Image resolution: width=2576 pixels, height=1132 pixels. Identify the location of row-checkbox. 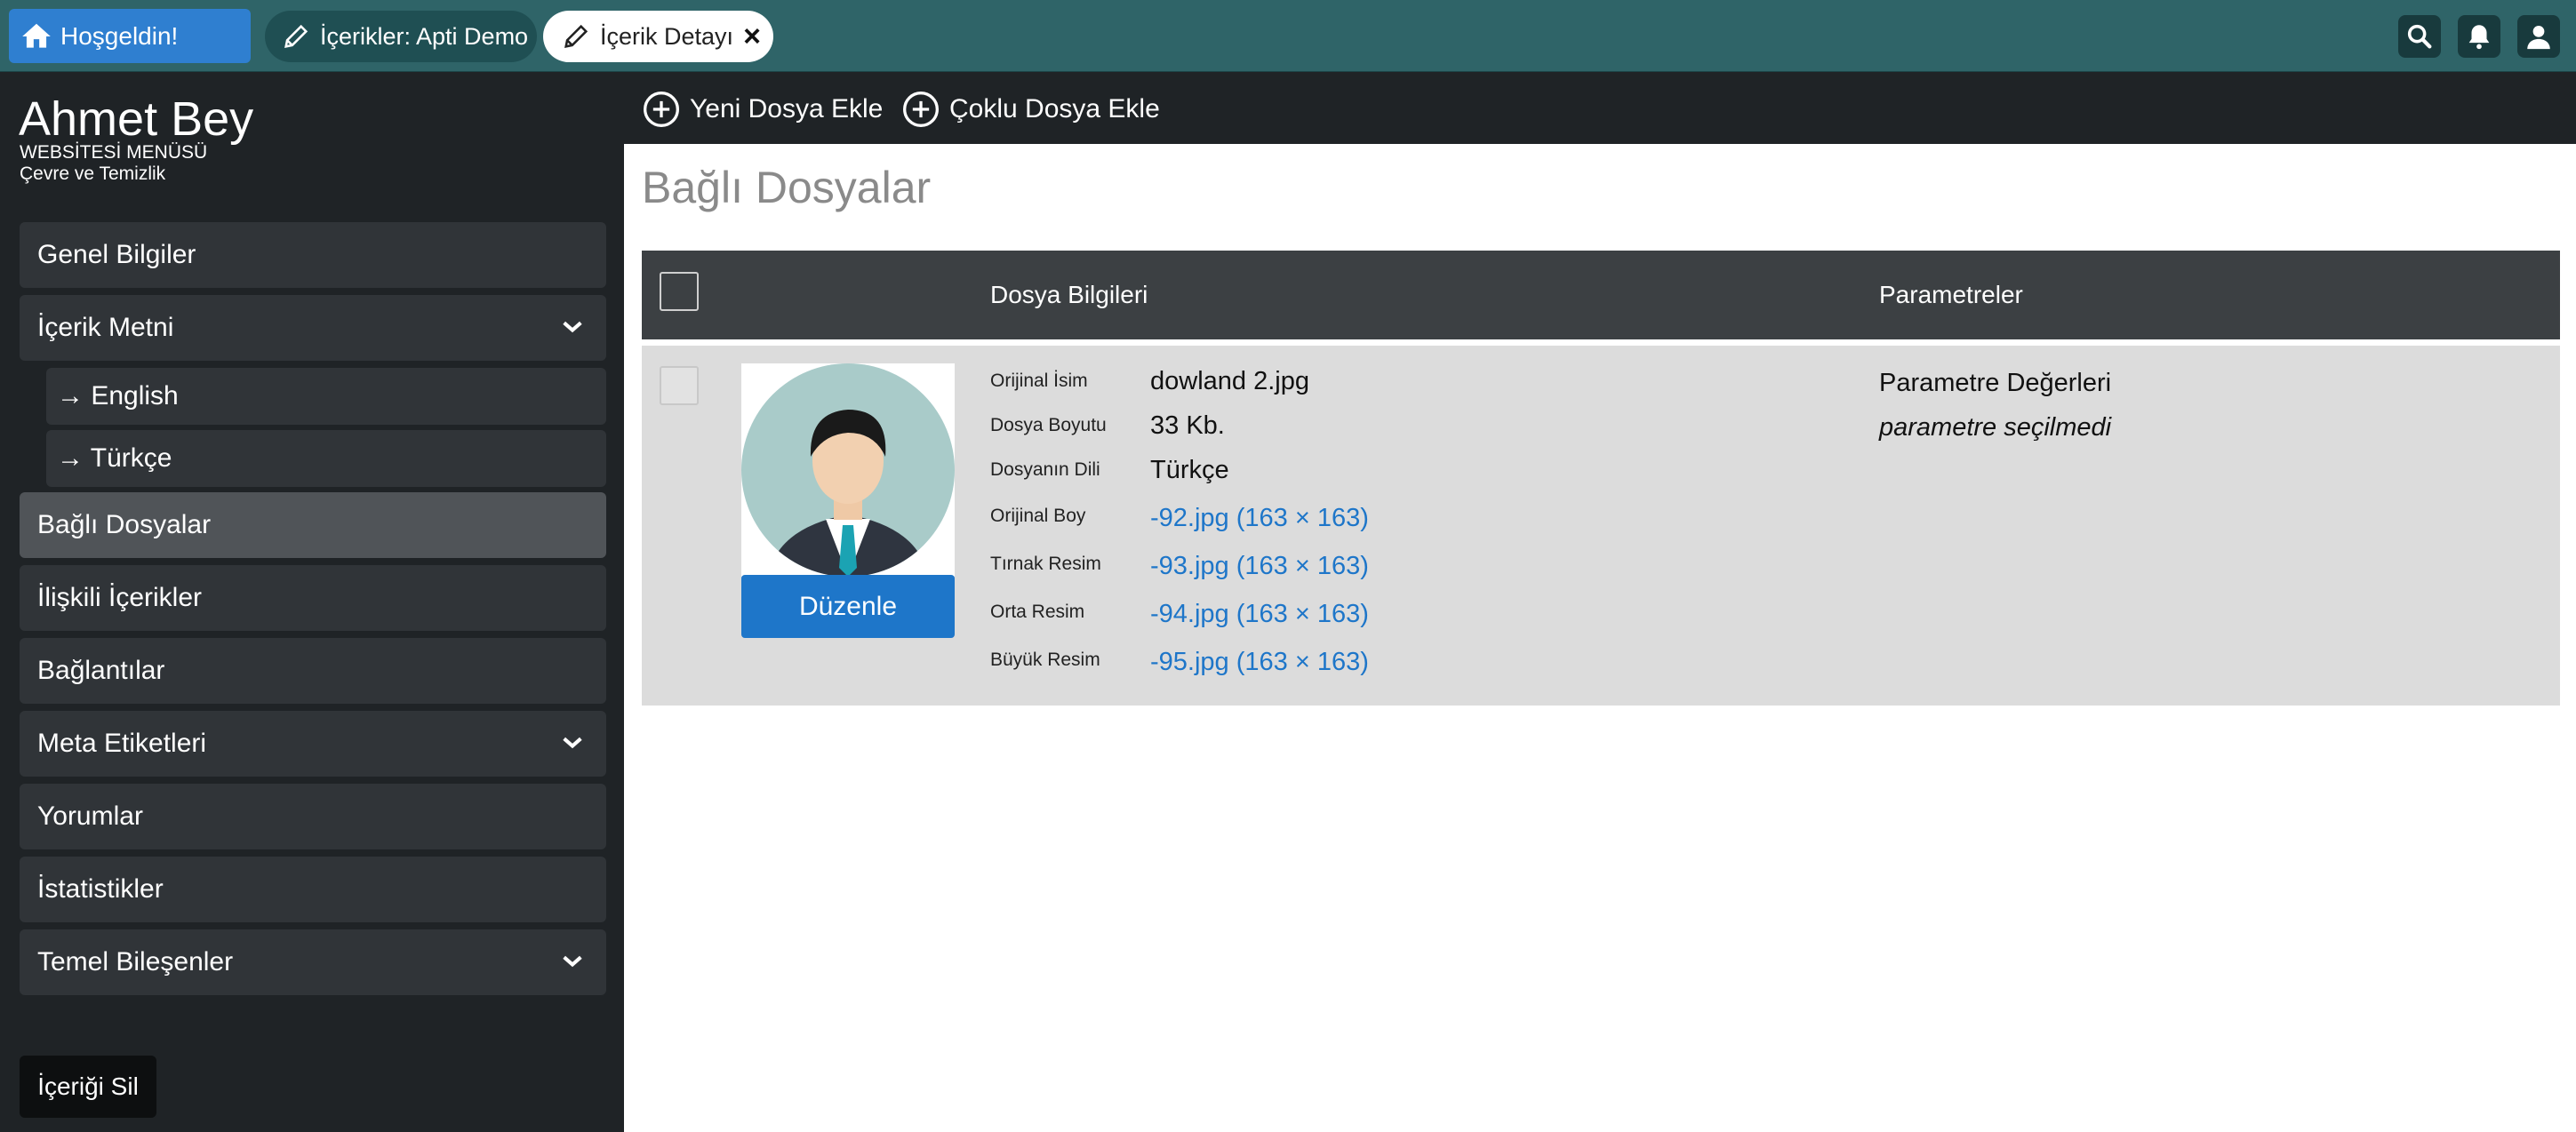
(679, 385).